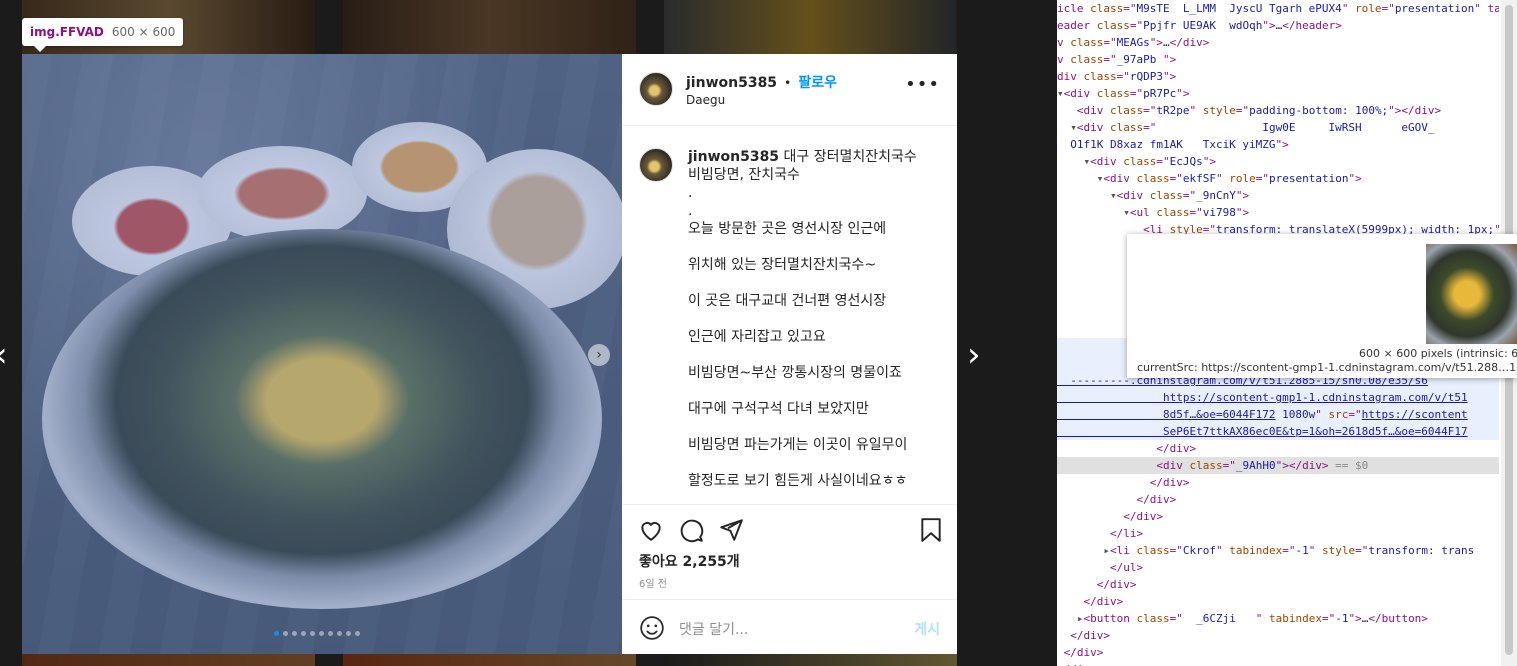  Describe the element at coordinates (974, 355) in the screenshot. I see `next-post-arrow-icon: ›` at that location.